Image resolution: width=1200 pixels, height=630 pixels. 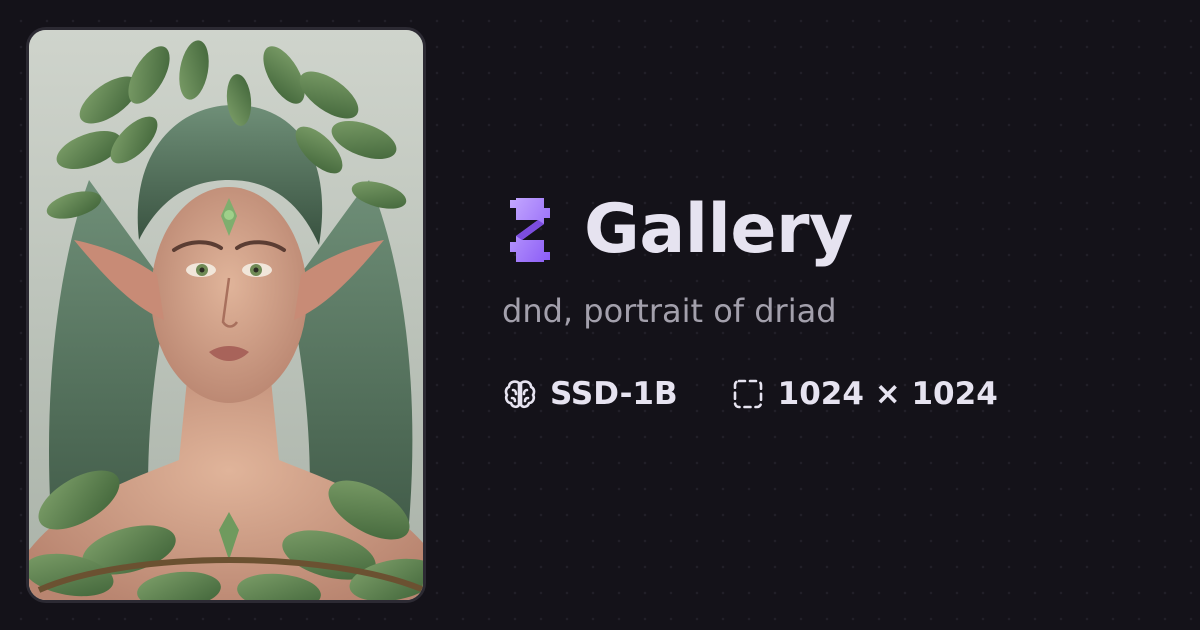 I want to click on page-title: Gallery, so click(x=718, y=229).